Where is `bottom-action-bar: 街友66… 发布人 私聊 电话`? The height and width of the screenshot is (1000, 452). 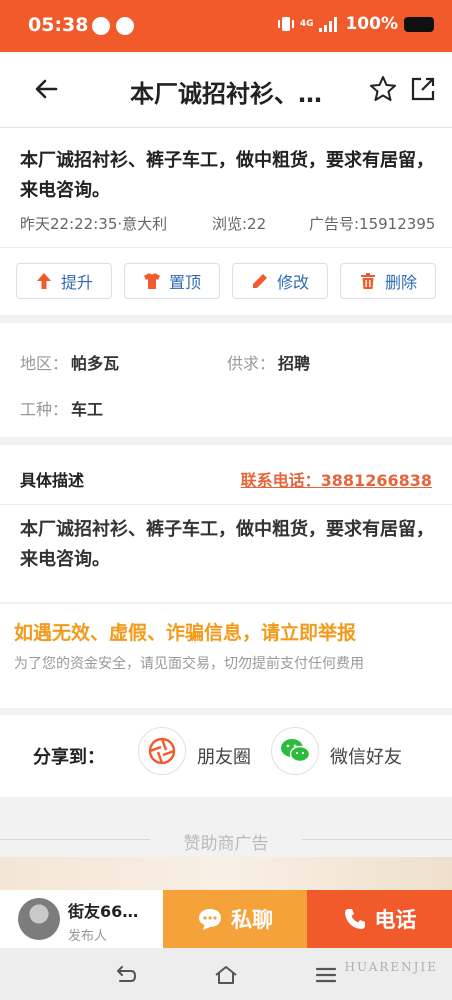 bottom-action-bar: 街友66… 发布人 私聊 电话 is located at coordinates (226, 919).